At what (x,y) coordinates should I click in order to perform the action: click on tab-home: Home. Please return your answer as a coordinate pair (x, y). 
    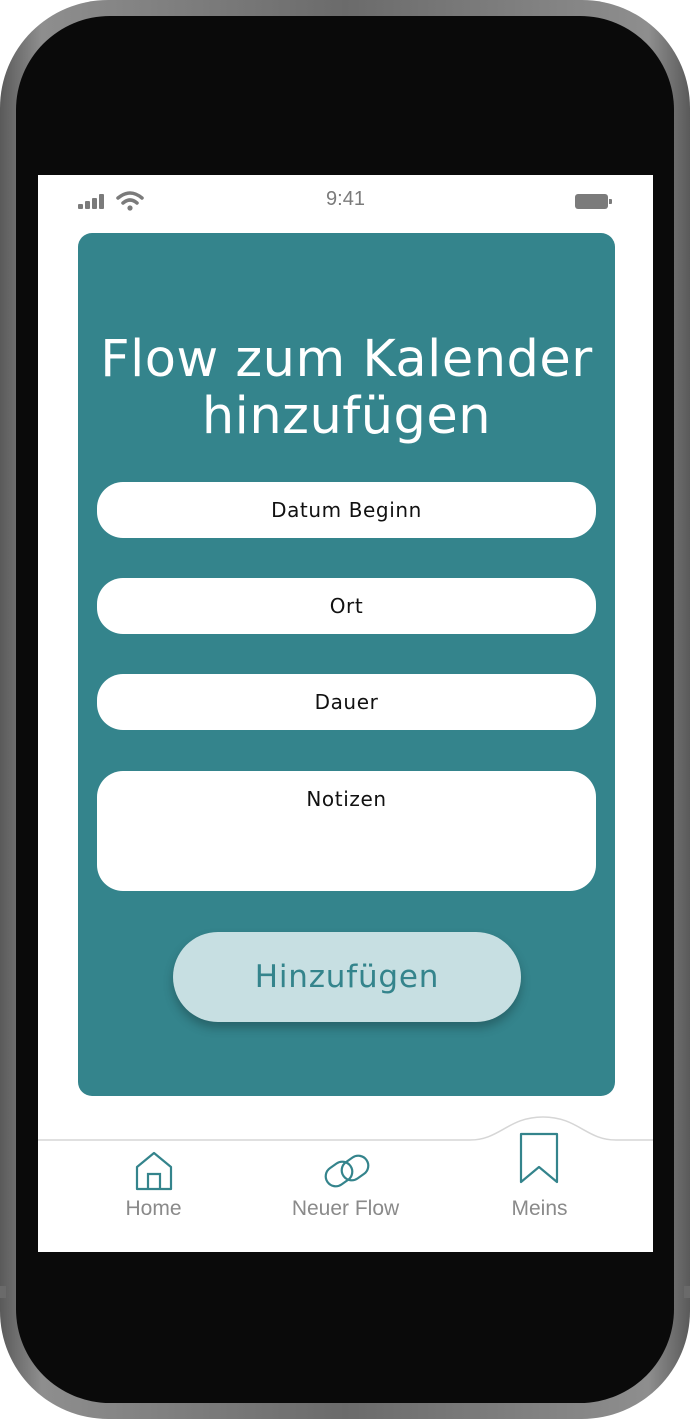
    Looking at the image, I should click on (153, 1196).